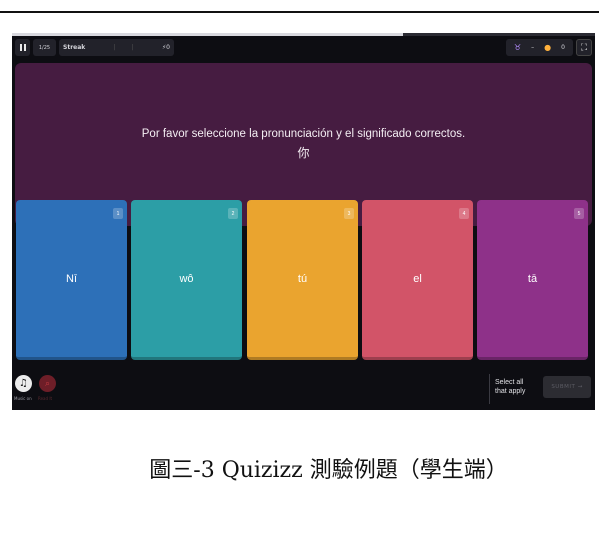 The width and height of the screenshot is (599, 554). I want to click on pause-icon, so click(22, 47).